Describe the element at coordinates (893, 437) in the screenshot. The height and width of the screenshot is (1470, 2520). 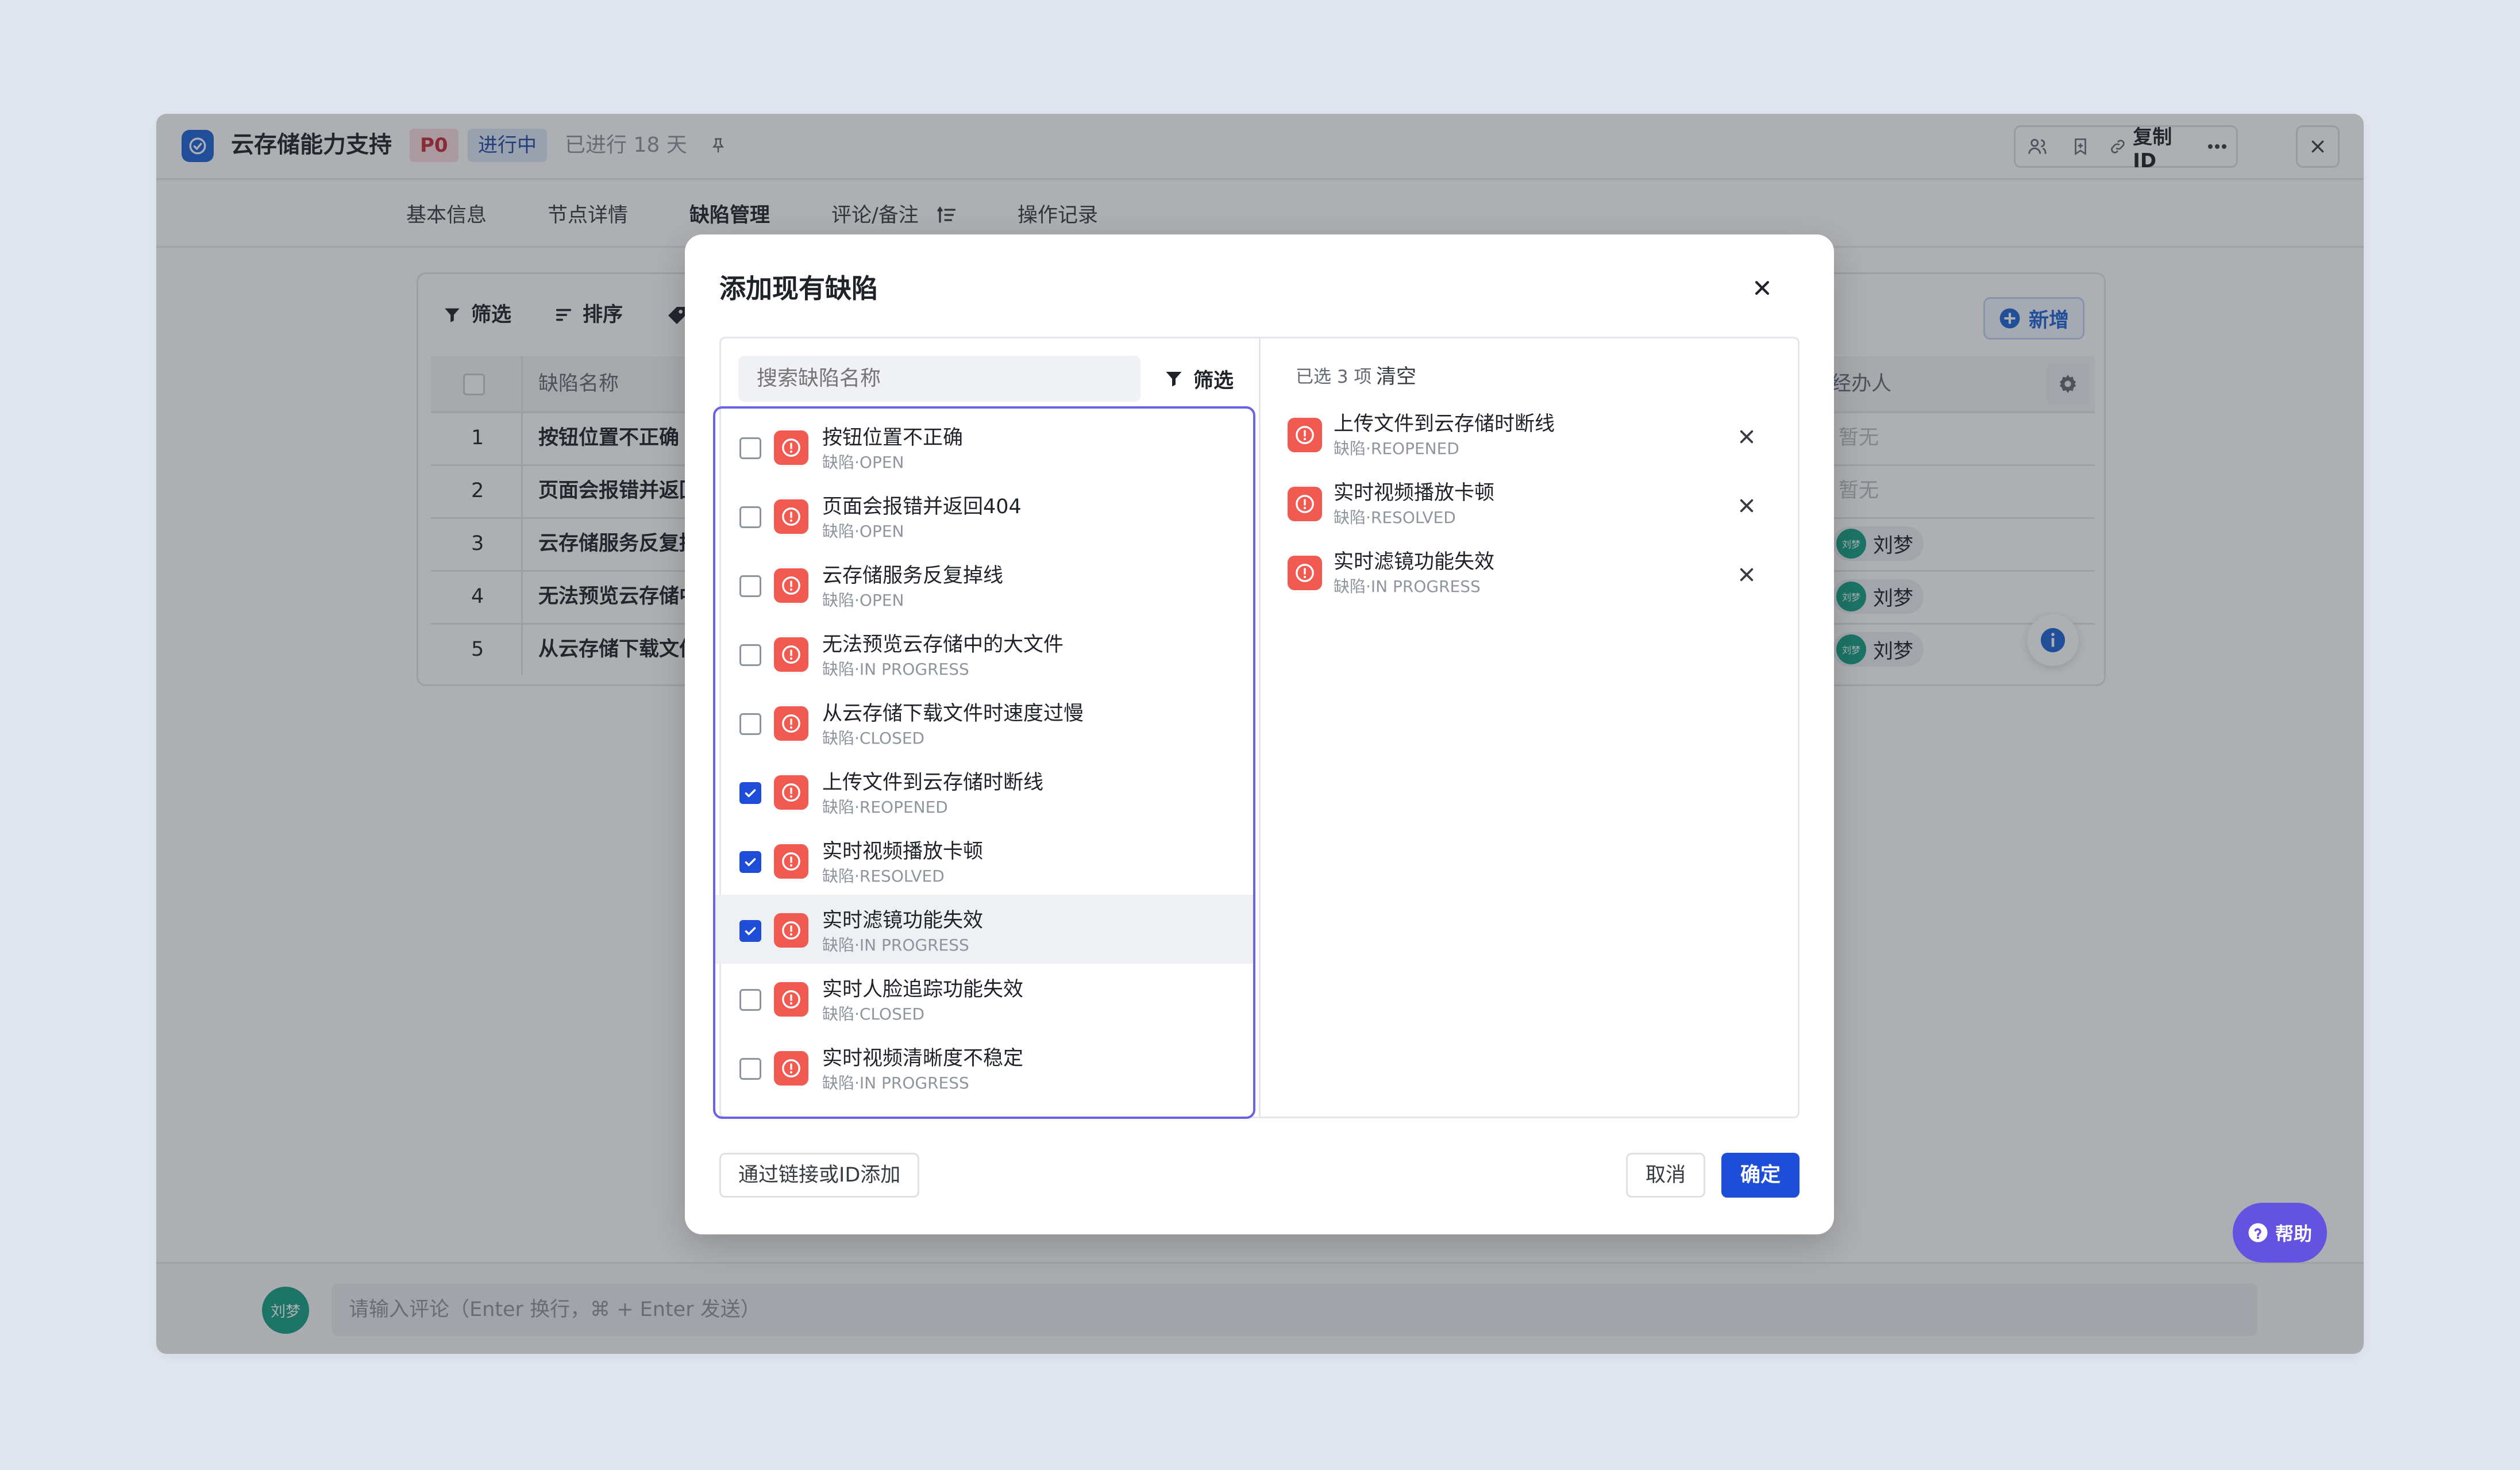
I see `item-title: 按钮位置不正确` at that location.